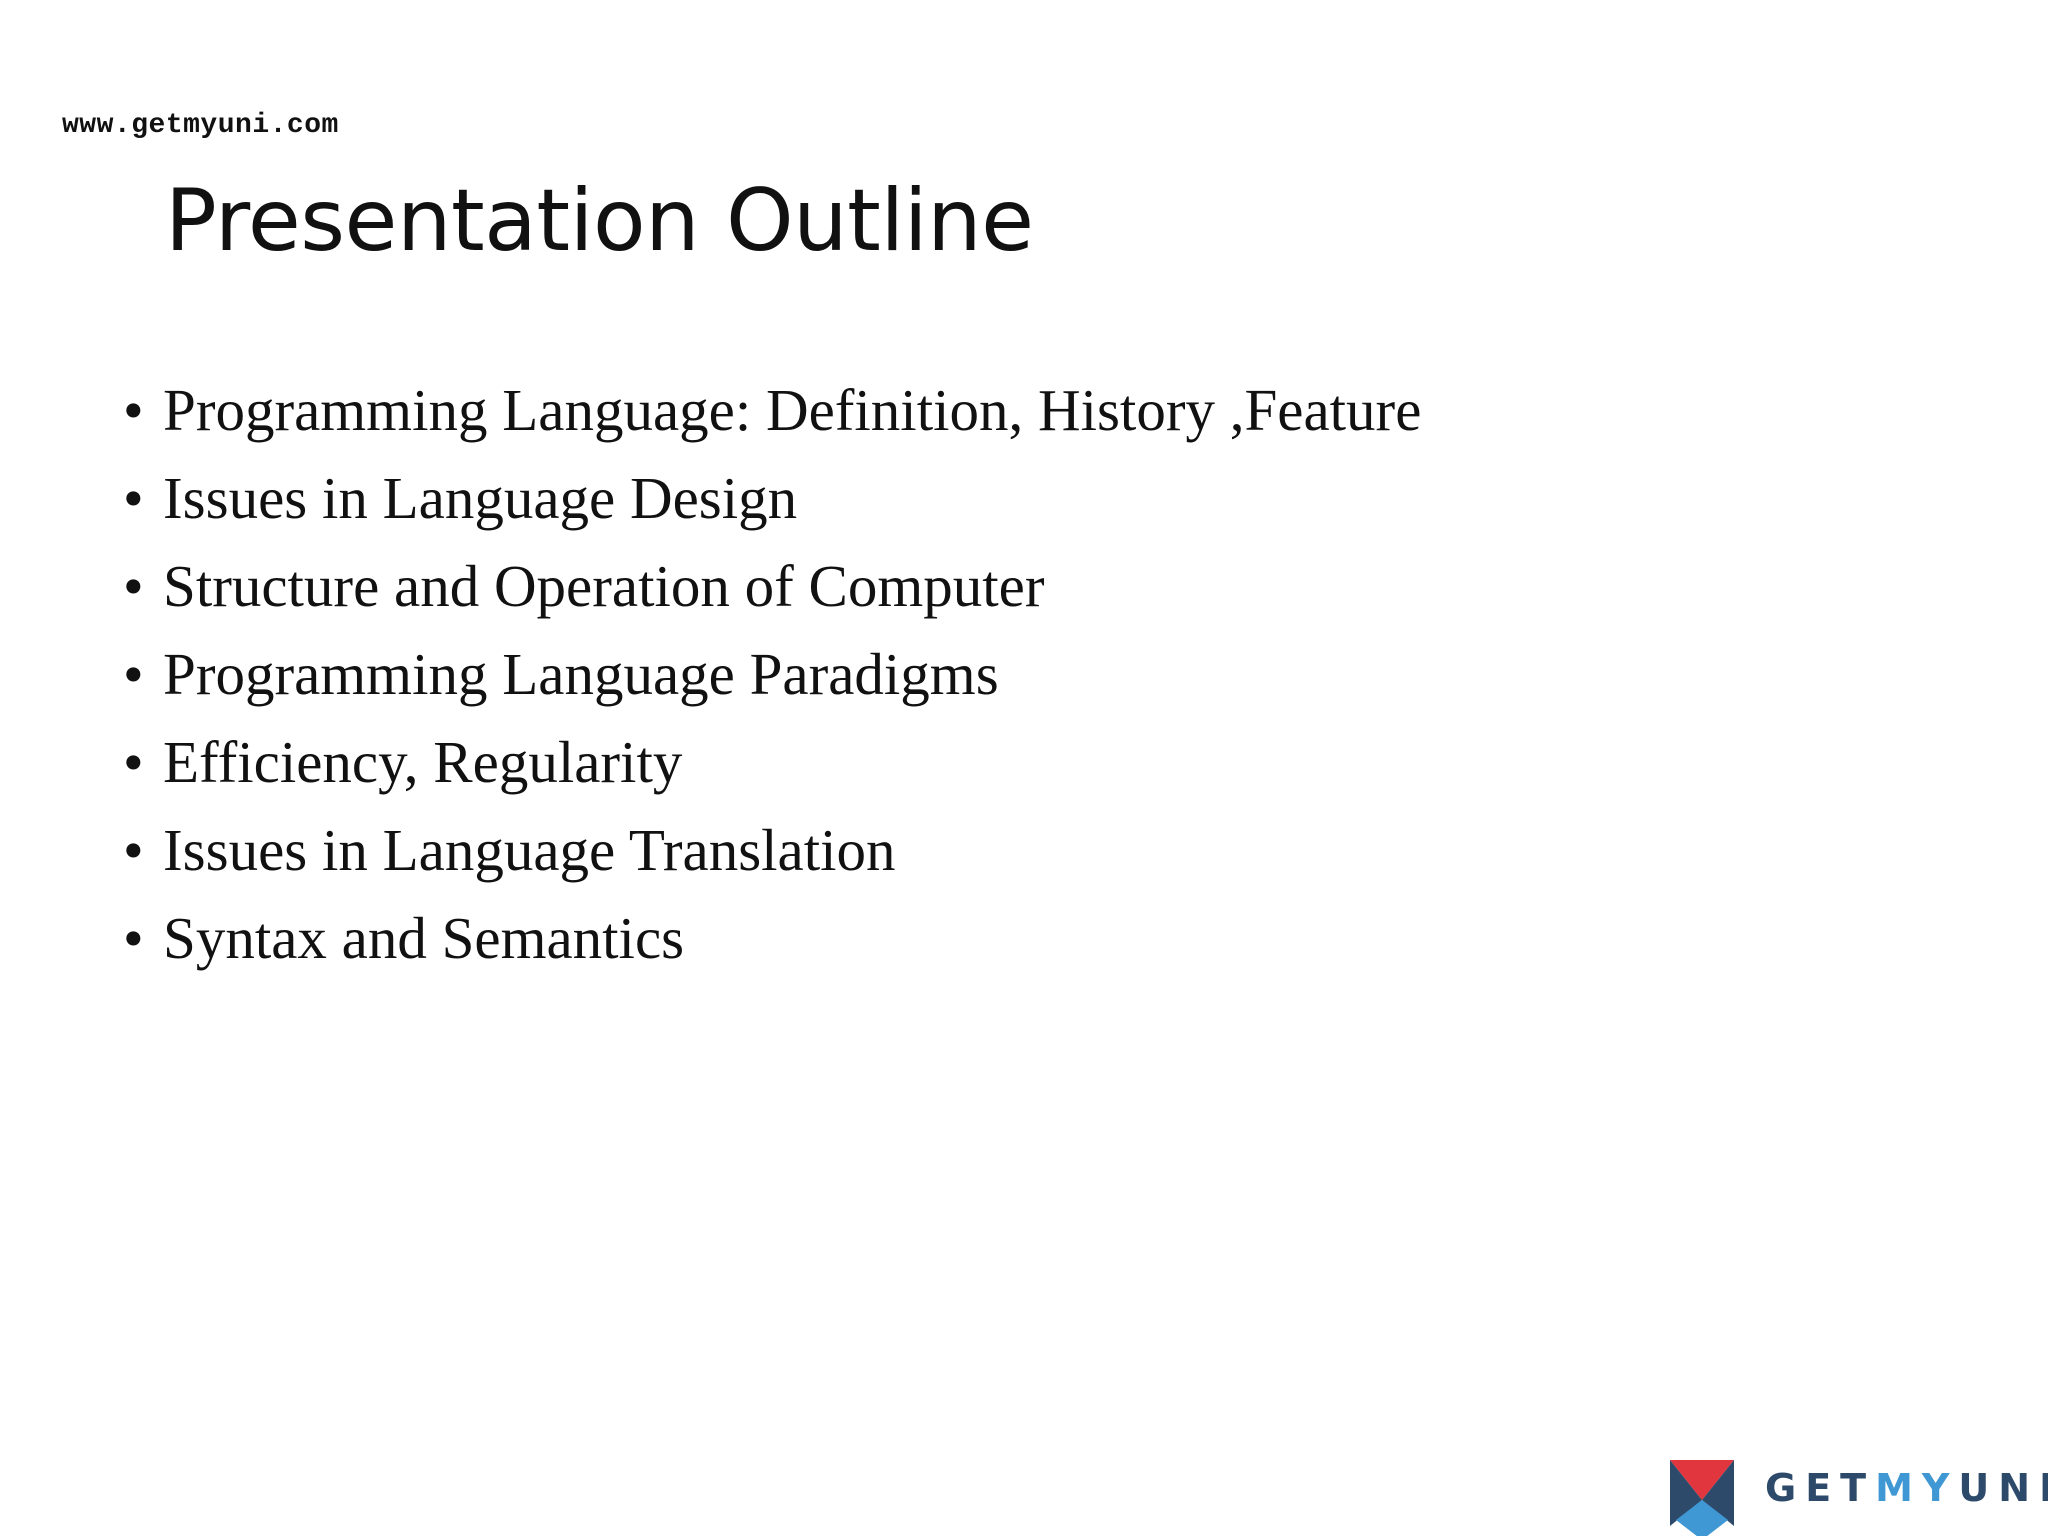  I want to click on bullet-text: Efficiency, Regularity, so click(423, 762).